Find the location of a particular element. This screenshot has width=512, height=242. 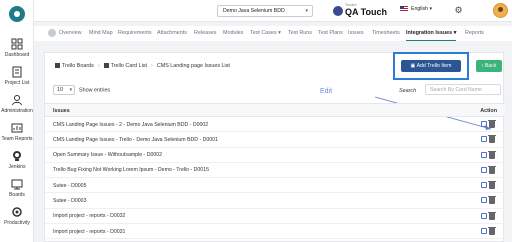

tab-releases: Releases is located at coordinates (205, 33).